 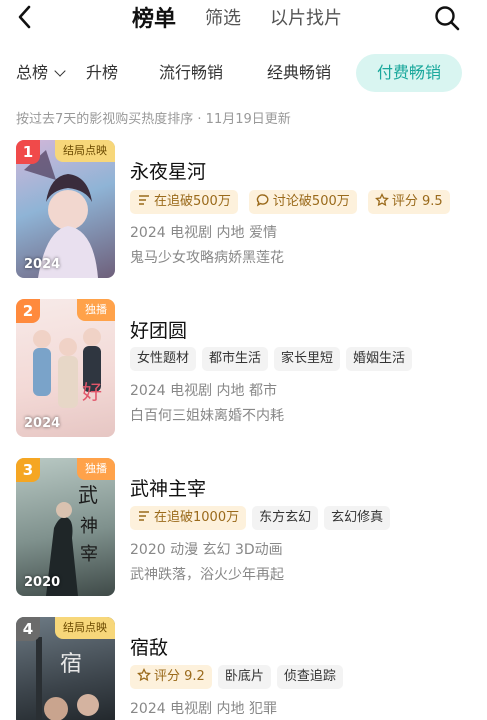 What do you see at coordinates (357, 518) in the screenshot?
I see `tag-pill: 玄幻修真` at bounding box center [357, 518].